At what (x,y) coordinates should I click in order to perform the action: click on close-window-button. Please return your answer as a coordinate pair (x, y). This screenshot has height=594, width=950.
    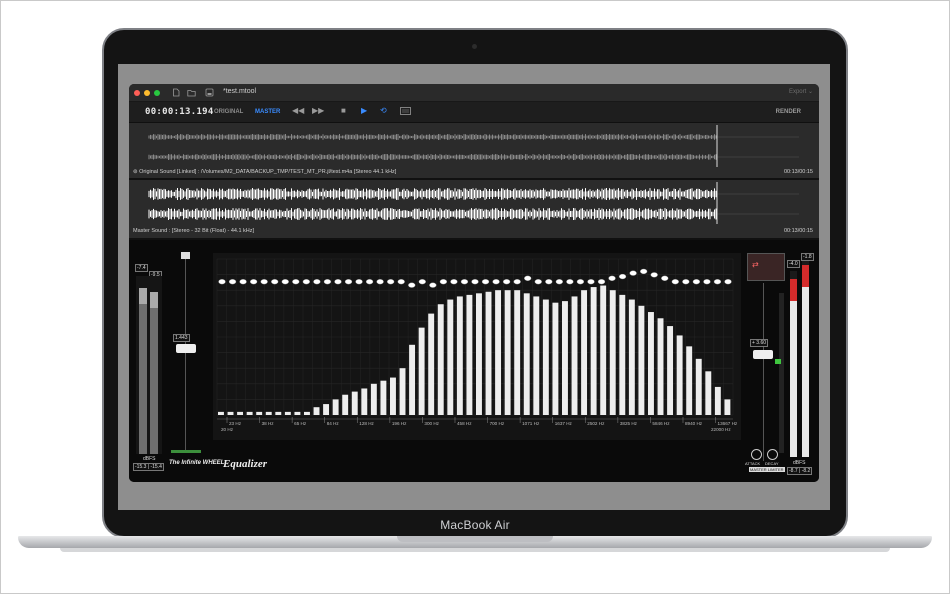
    Looking at the image, I should click on (137, 93).